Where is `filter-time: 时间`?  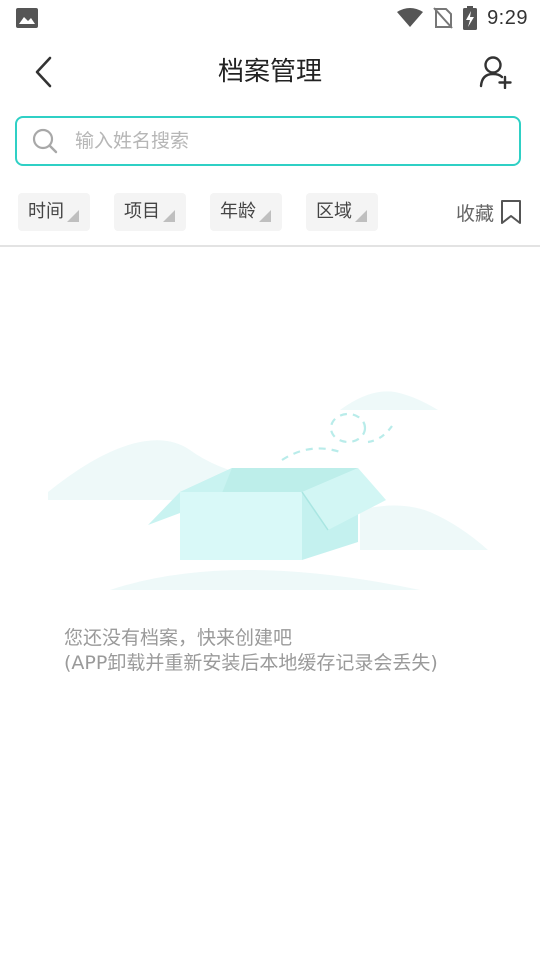 filter-time: 时间 is located at coordinates (54, 212).